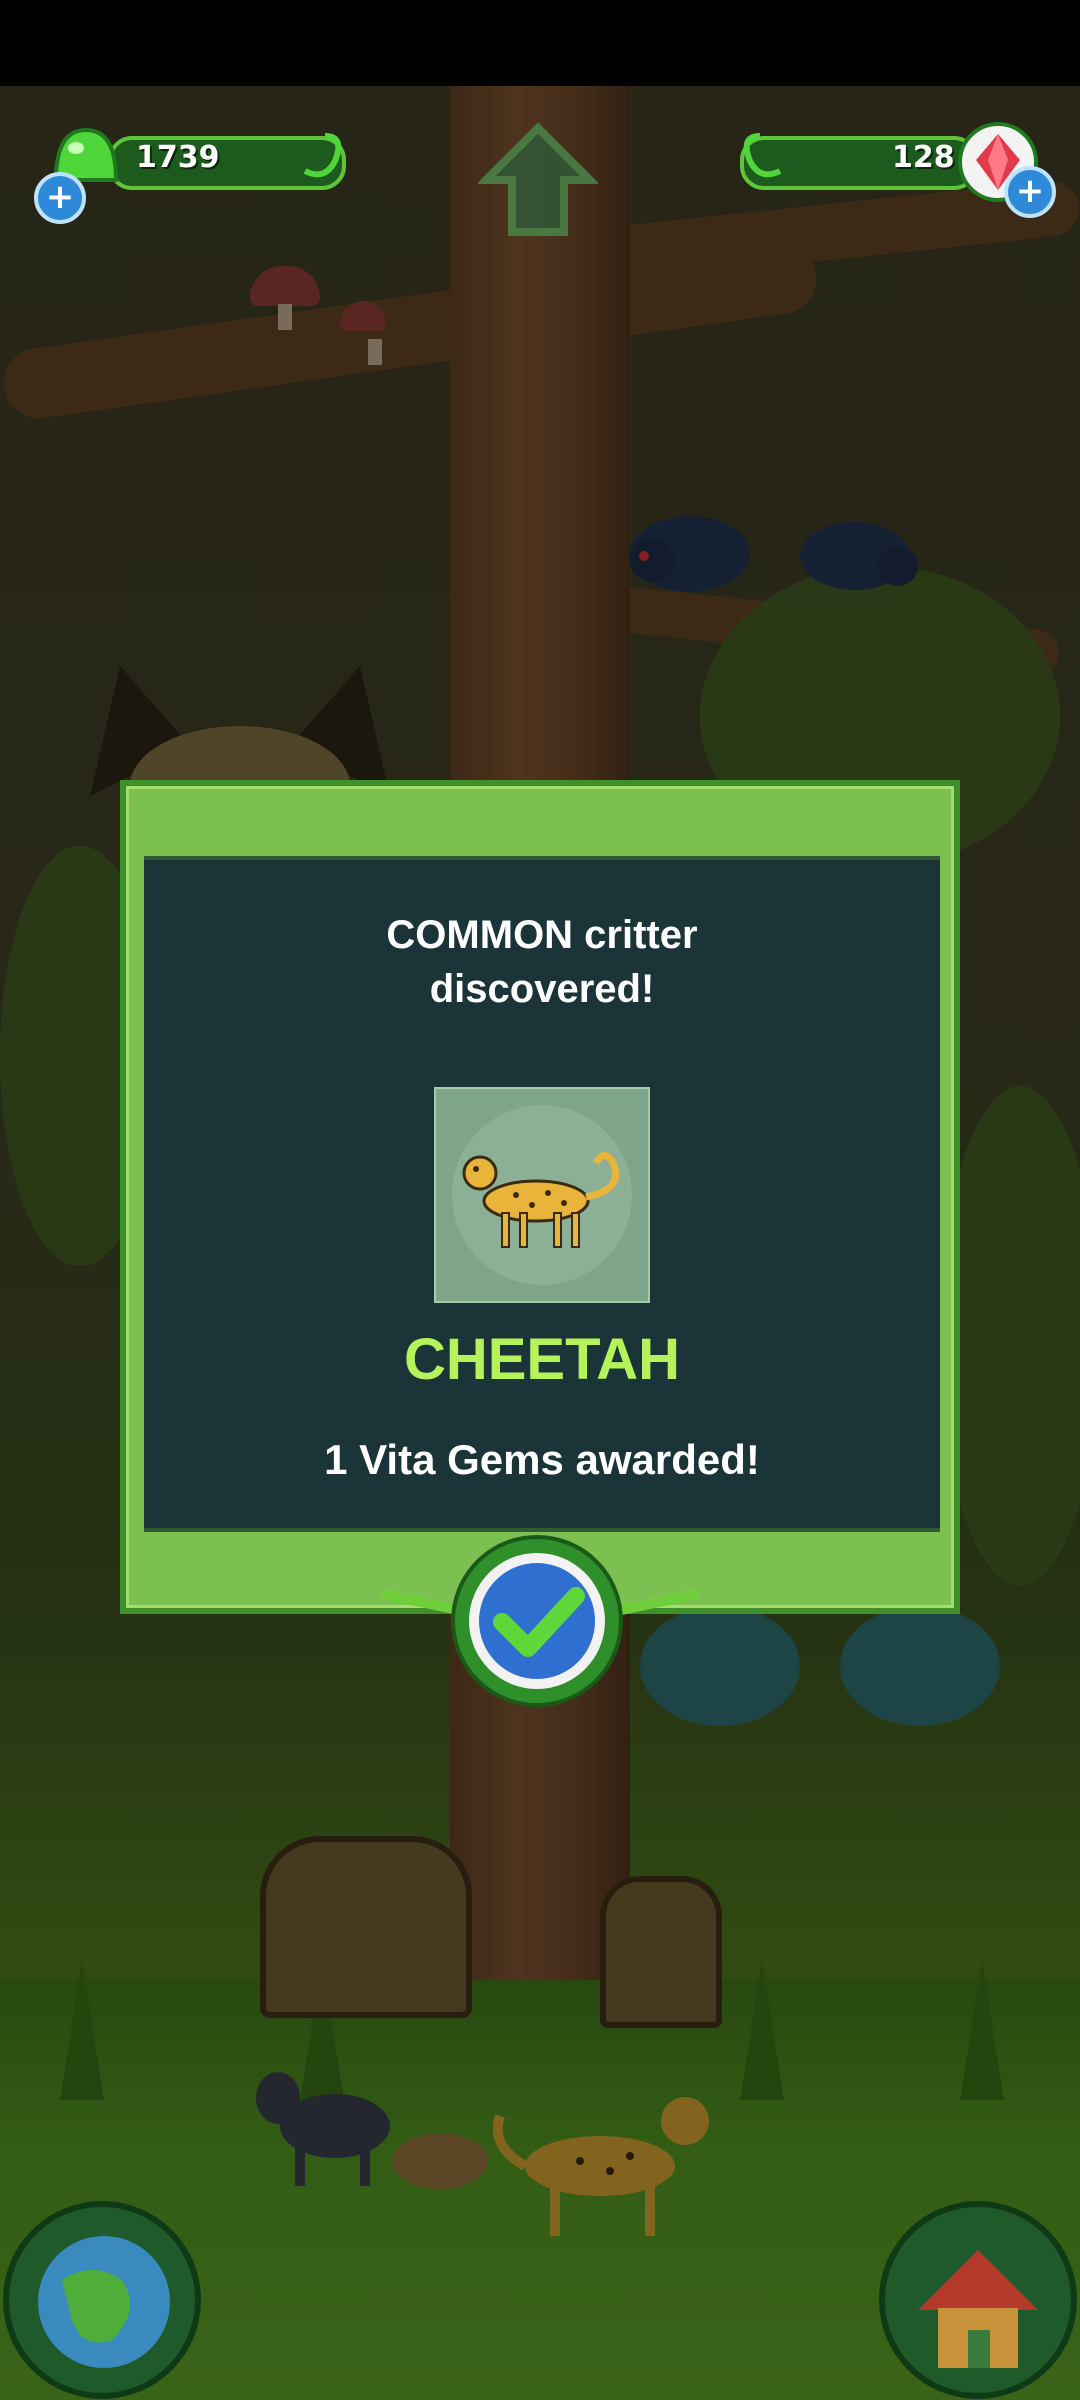 This screenshot has height=2400, width=1080. Describe the element at coordinates (542, 962) in the screenshot. I see `dialog-title: COMMON critter discovered!` at that location.